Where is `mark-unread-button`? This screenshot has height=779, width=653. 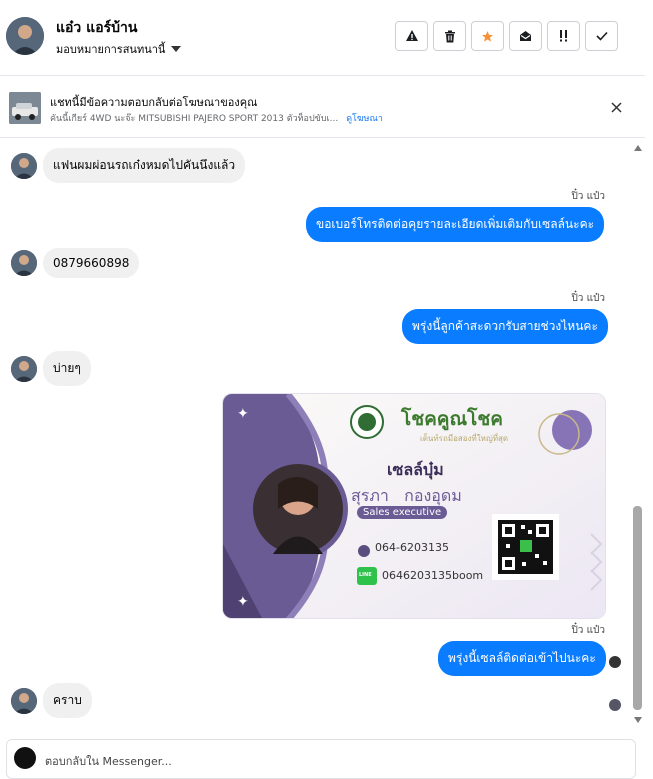 mark-unread-button is located at coordinates (525, 36).